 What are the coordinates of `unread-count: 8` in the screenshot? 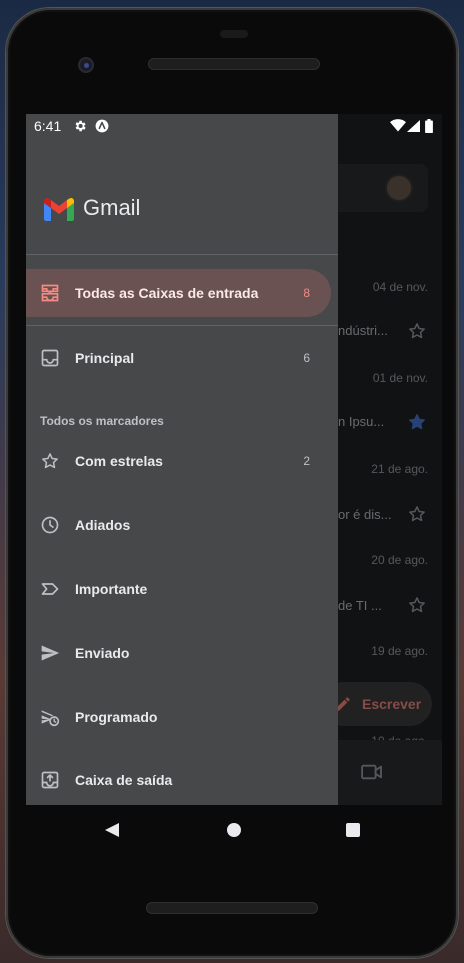 It's located at (306, 293).